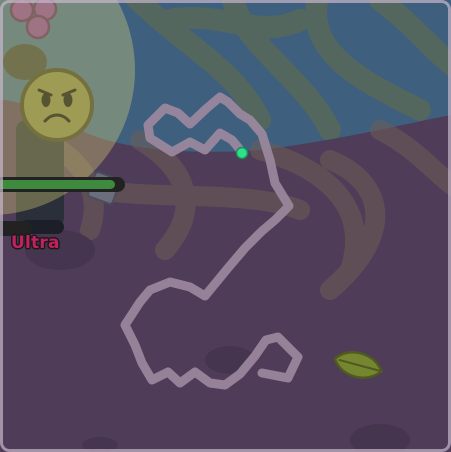 This screenshot has height=452, width=451. I want to click on mob-health-bar, so click(62, 184).